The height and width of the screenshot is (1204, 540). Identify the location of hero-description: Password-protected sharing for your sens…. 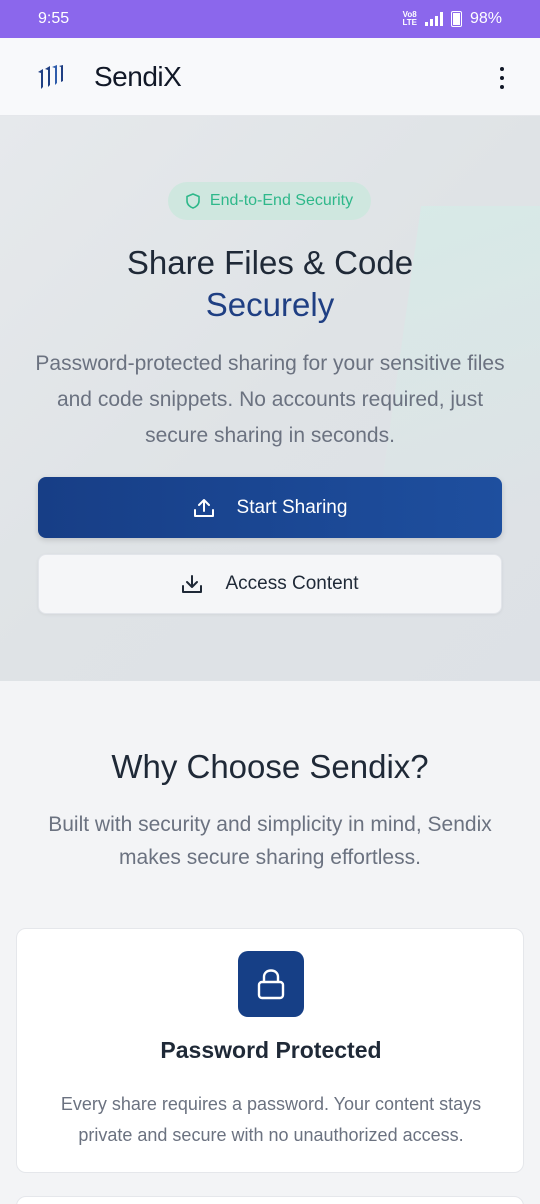
(270, 399).